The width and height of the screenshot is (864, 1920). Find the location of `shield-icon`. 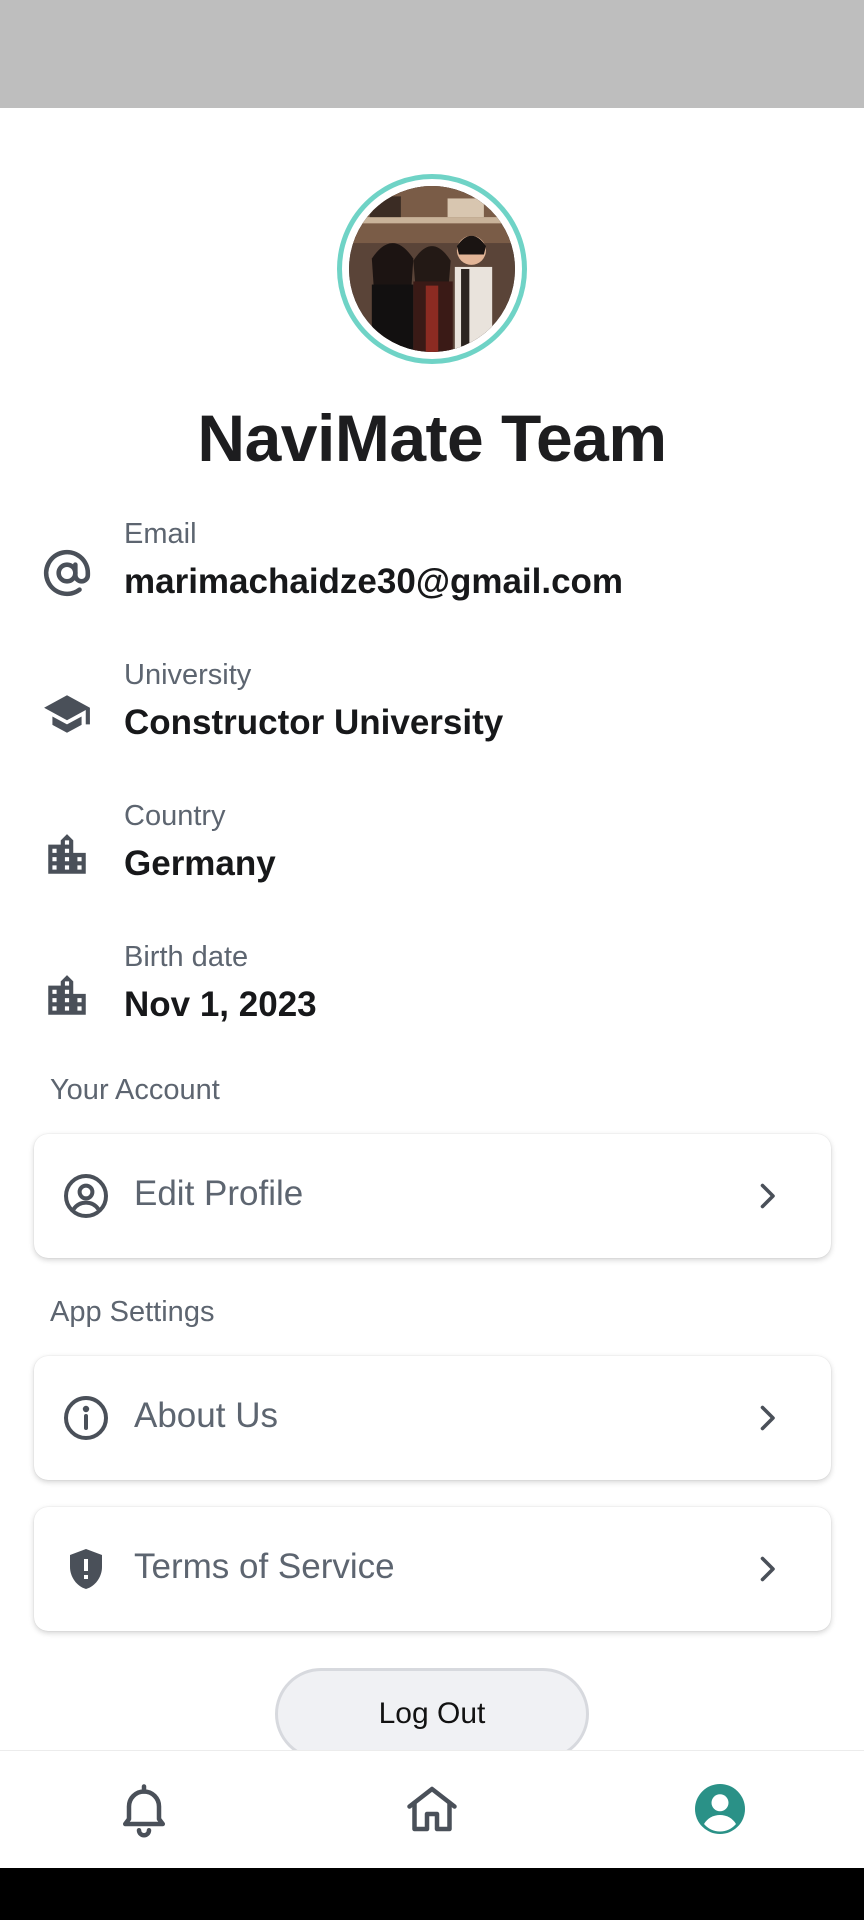

shield-icon is located at coordinates (86, 1569).